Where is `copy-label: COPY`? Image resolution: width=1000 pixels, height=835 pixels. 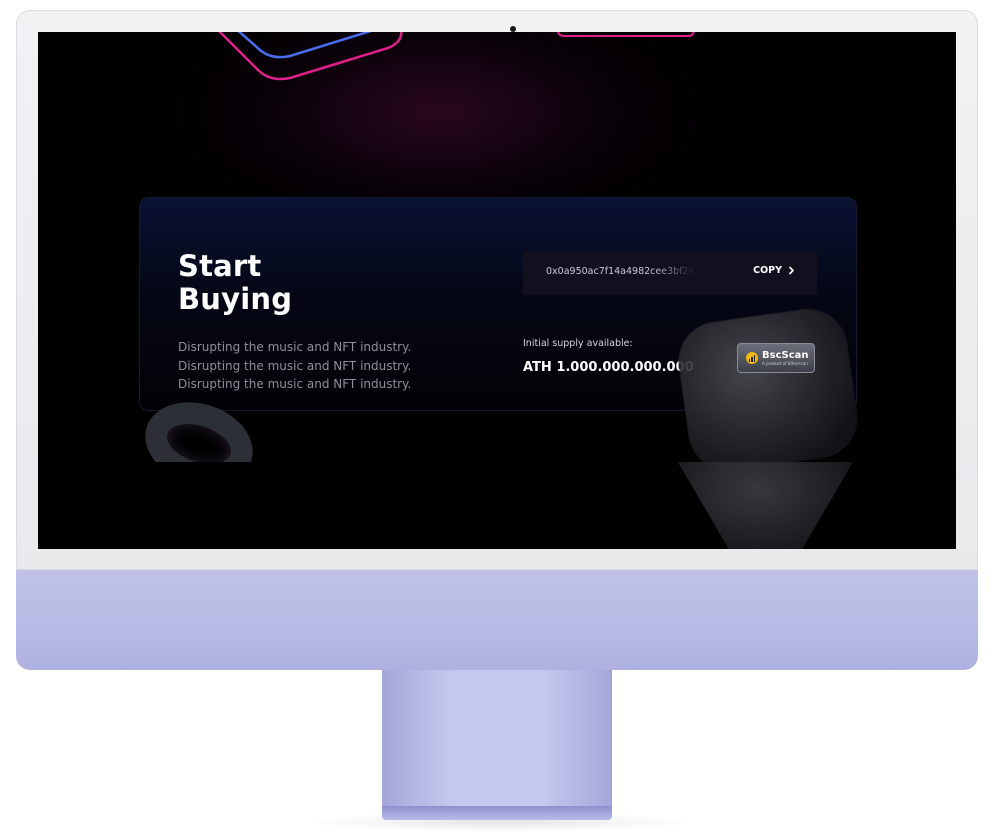 copy-label: COPY is located at coordinates (767, 270).